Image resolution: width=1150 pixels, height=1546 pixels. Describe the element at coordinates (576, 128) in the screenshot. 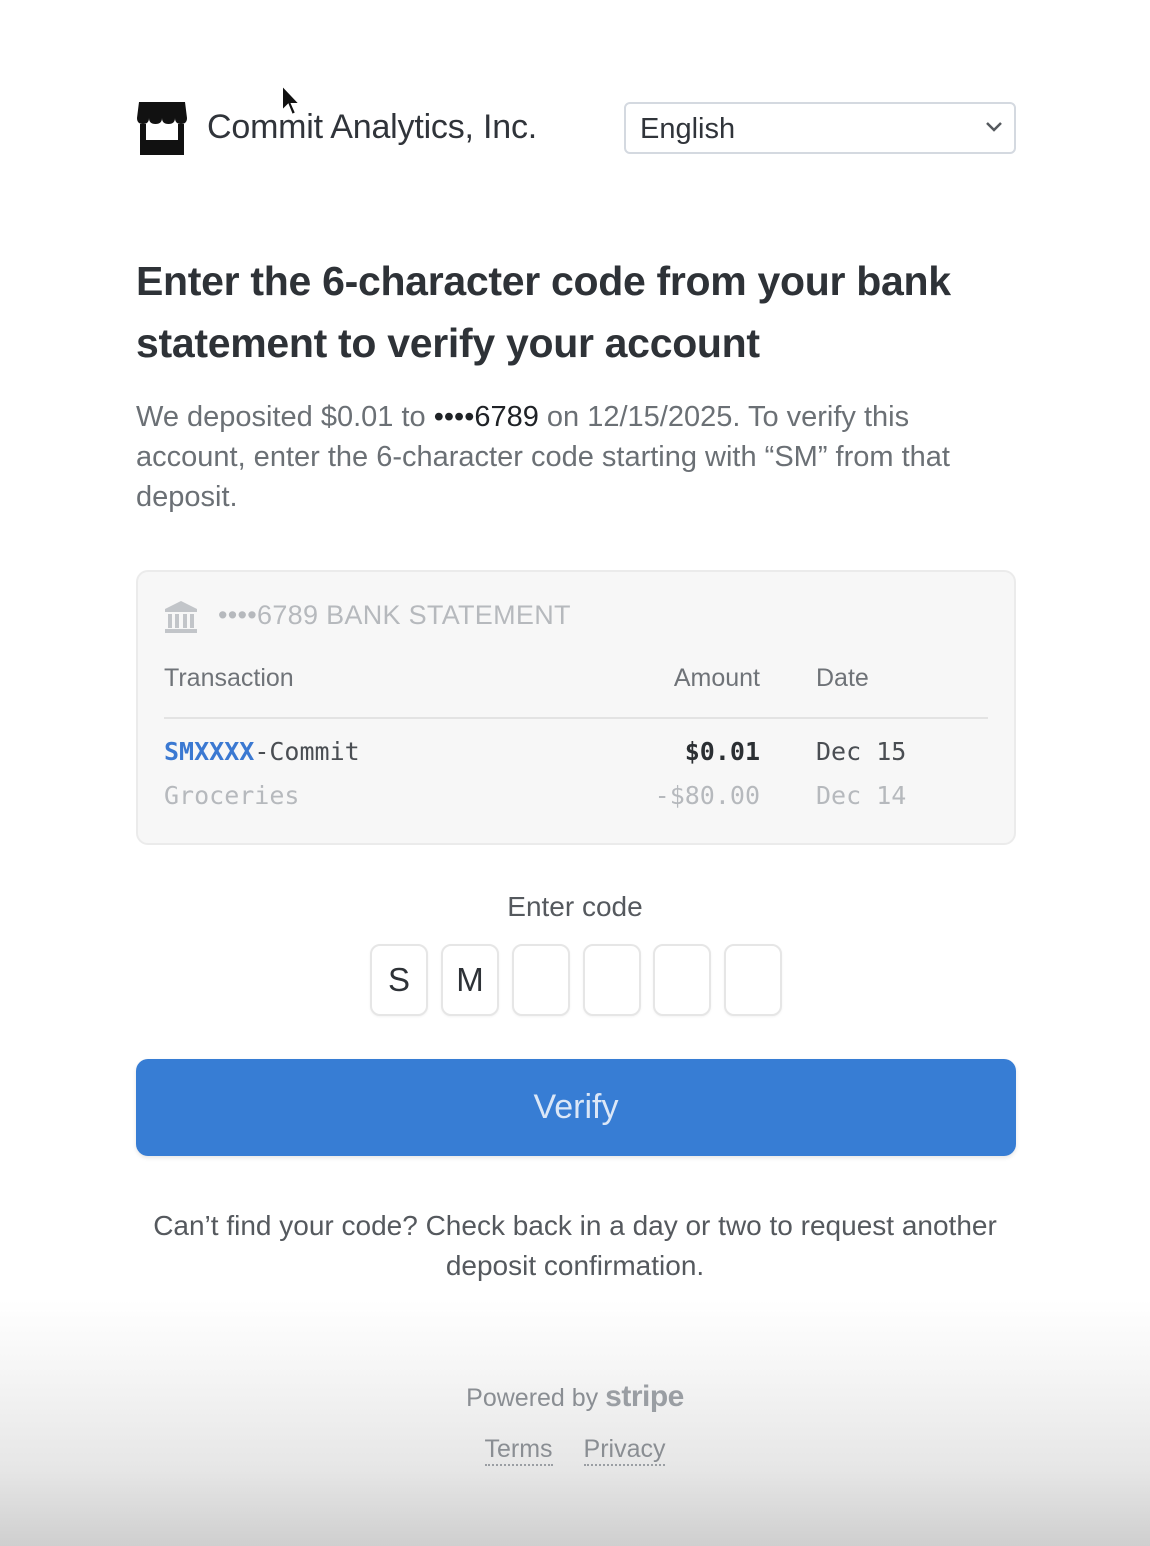

I see `header: Commit Analytics, Inc. English` at that location.